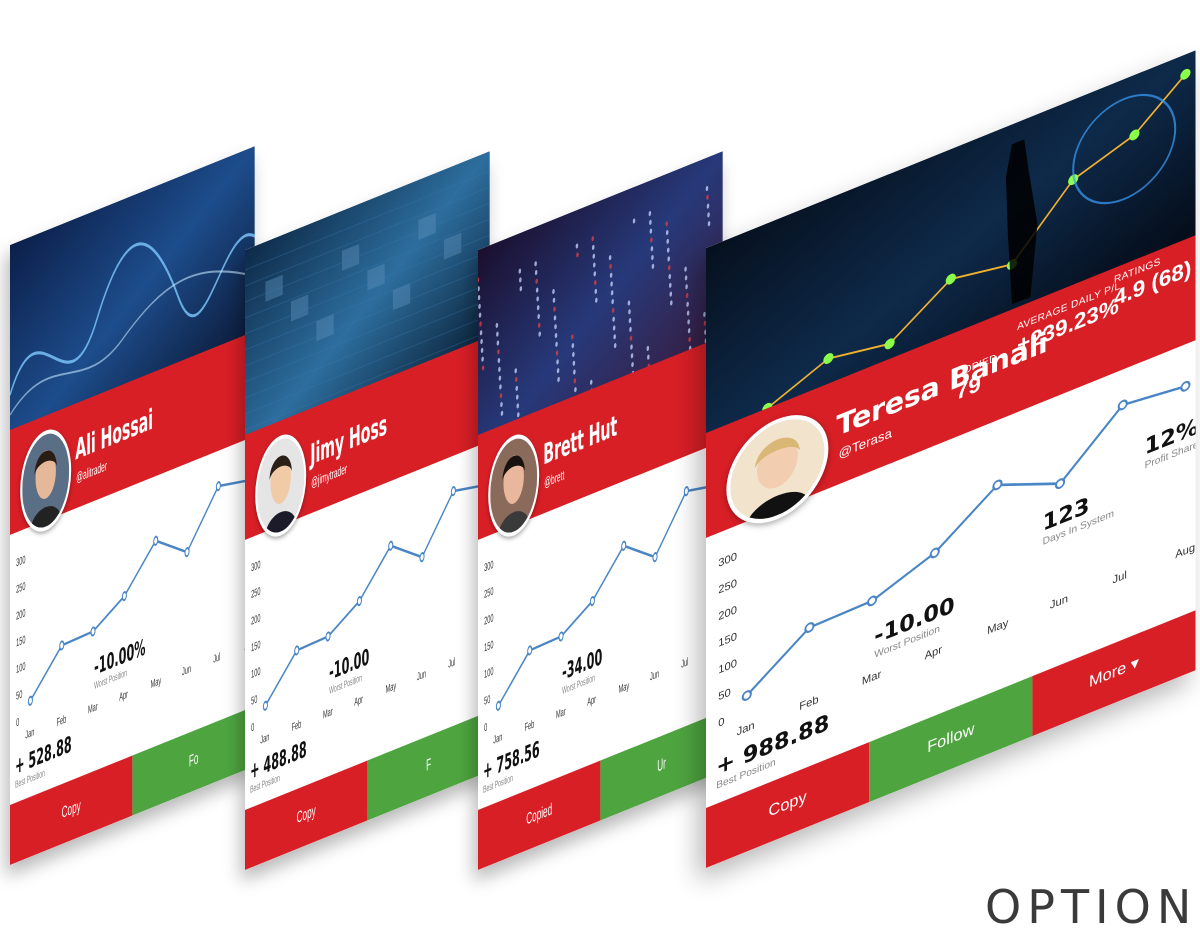 The width and height of the screenshot is (1200, 934). What do you see at coordinates (1091, 907) in the screenshot?
I see `brand-logo-partial: OPTION` at bounding box center [1091, 907].